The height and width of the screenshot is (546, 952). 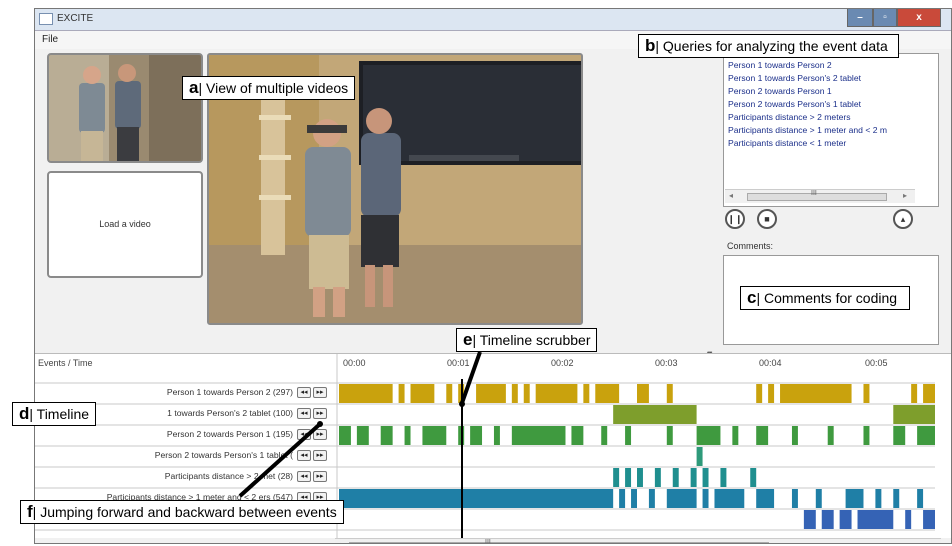 I want to click on arrow-f, so click(x=280, y=460).